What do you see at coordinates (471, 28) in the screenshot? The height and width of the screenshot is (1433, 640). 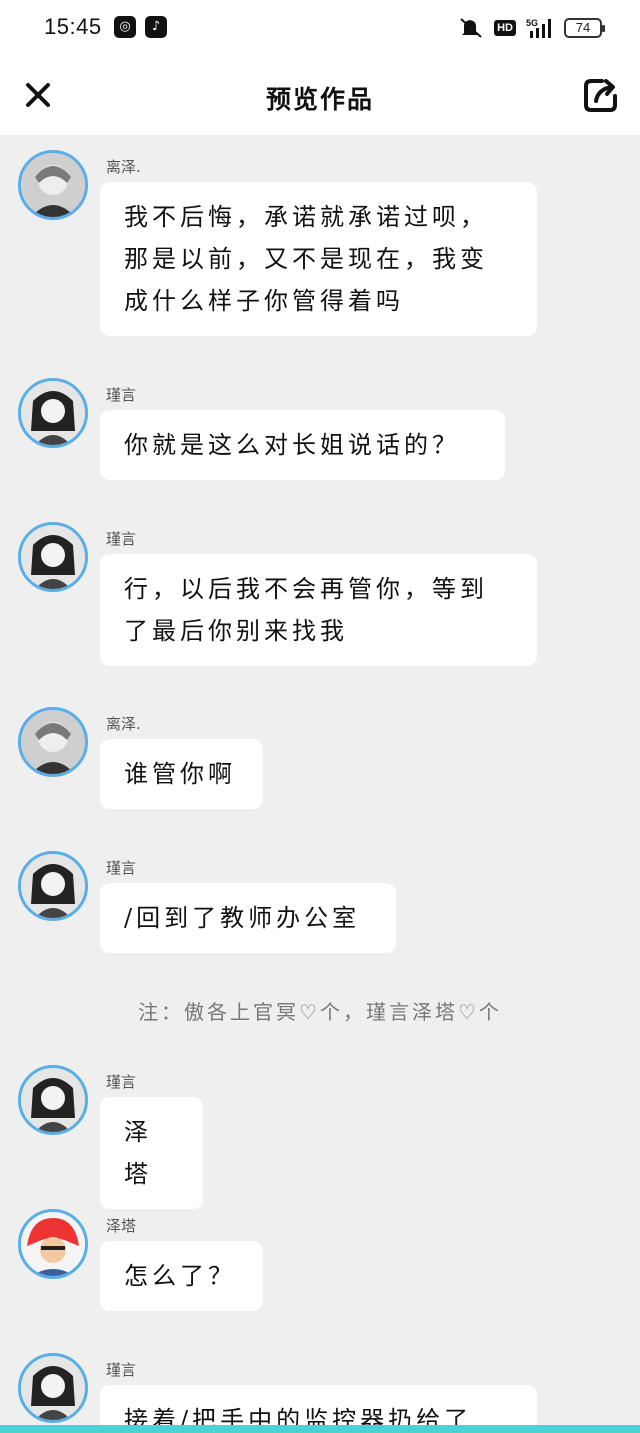 I see `mute-icon` at bounding box center [471, 28].